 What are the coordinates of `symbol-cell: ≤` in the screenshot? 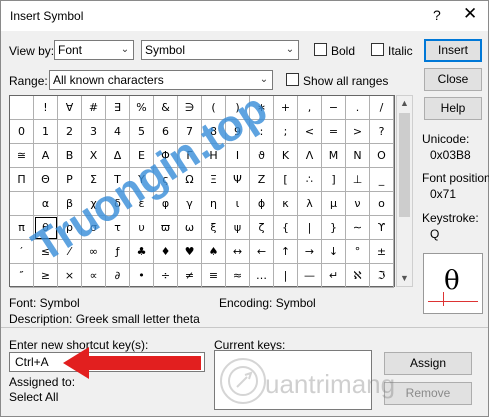 It's located at (46, 252).